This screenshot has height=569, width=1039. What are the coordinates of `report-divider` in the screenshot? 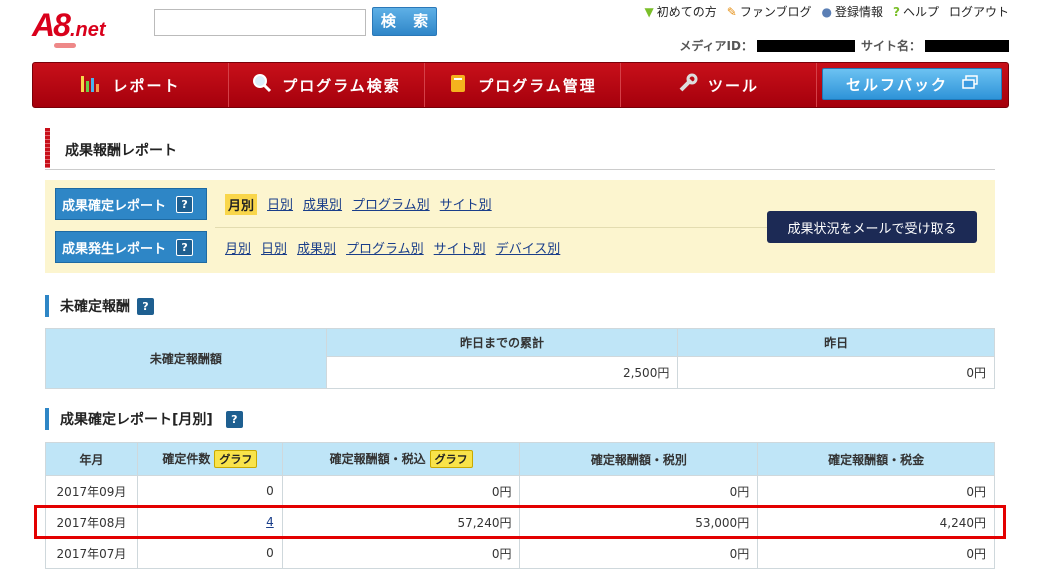 It's located at (515, 227).